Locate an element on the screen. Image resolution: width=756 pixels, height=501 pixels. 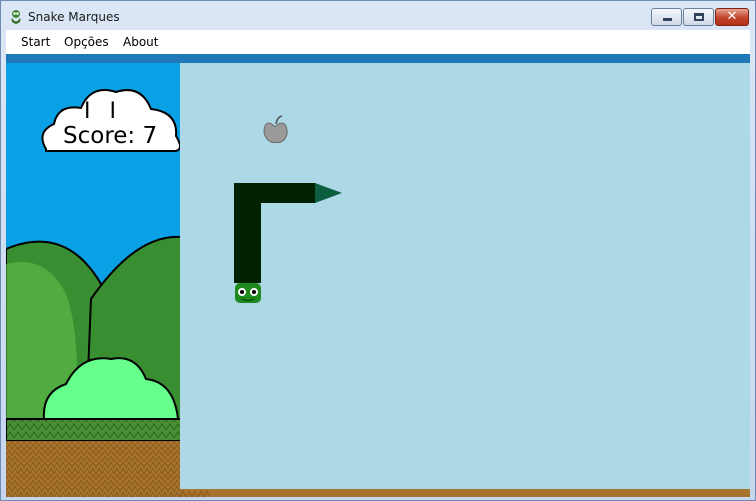
menu-opcoes: Opções is located at coordinates (86, 42).